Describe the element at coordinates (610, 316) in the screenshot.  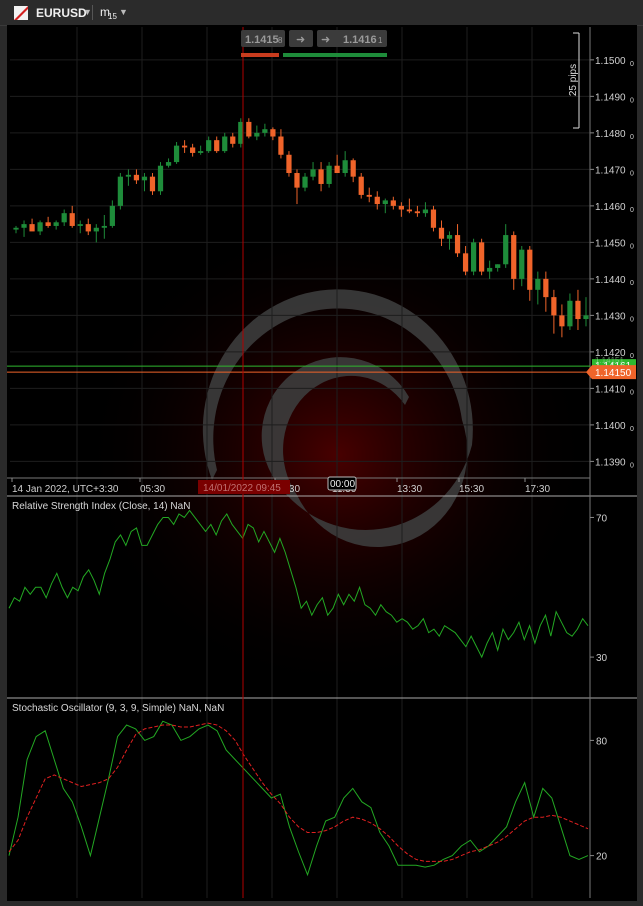
I see `price-tick-label: 1.1430` at that location.